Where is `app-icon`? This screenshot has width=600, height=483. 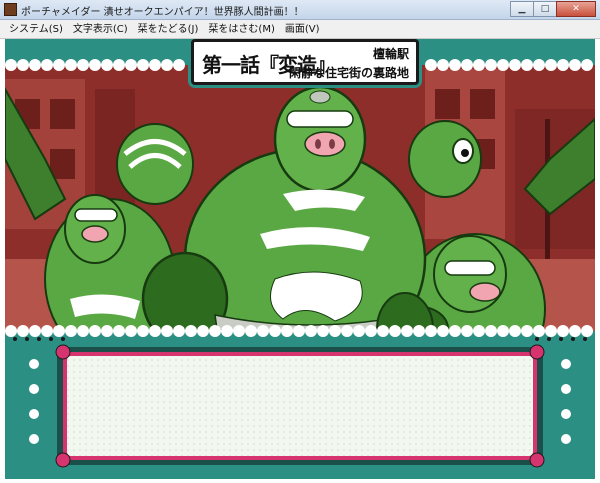
app-icon is located at coordinates (10, 9).